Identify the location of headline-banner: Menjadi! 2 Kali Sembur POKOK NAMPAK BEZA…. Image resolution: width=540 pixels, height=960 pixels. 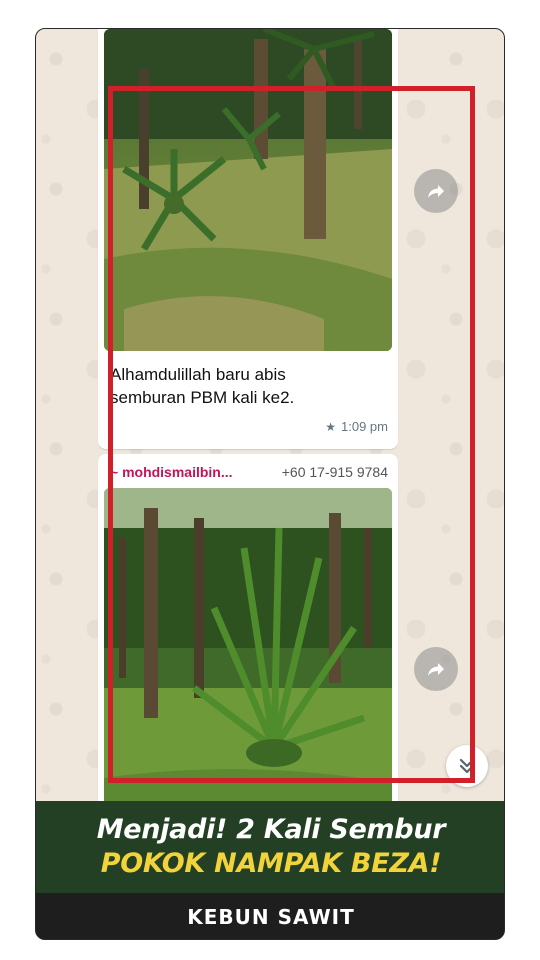
(270, 847).